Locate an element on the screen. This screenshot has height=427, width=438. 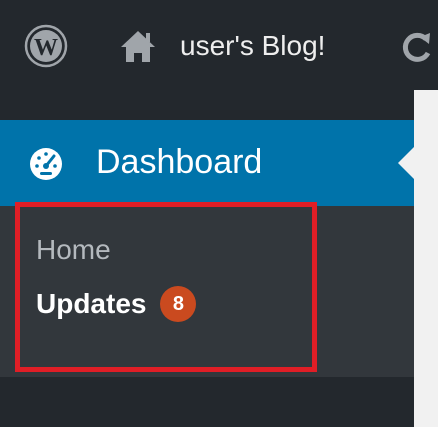
home-icon is located at coordinates (138, 46).